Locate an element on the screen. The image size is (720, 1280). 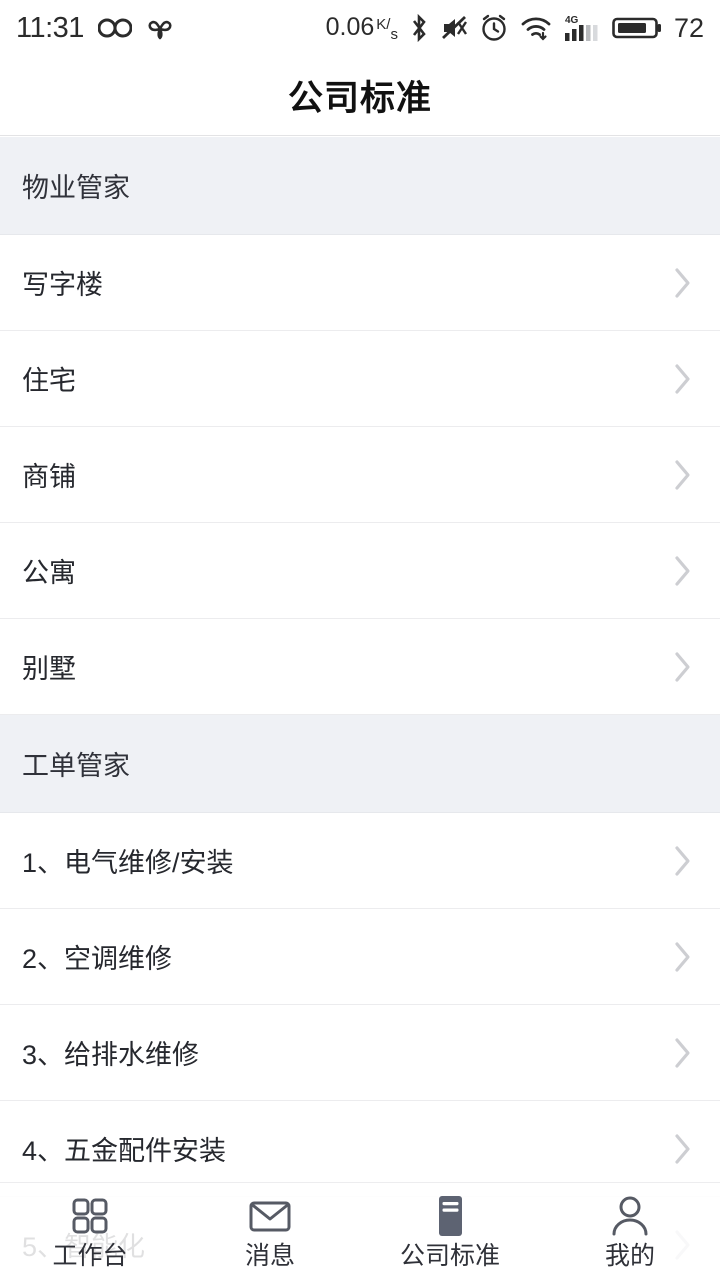
list-item: 住宅 is located at coordinates (360, 379).